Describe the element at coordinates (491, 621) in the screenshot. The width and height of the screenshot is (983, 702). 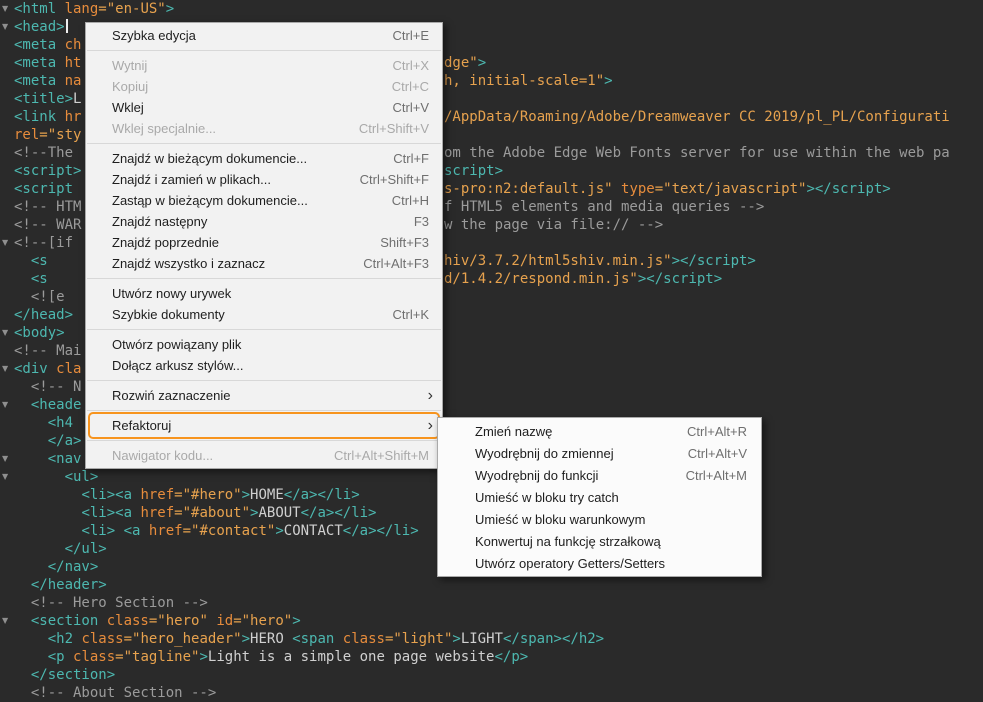
I see `code-line: ▼ <section class="hero" id="hero">` at that location.